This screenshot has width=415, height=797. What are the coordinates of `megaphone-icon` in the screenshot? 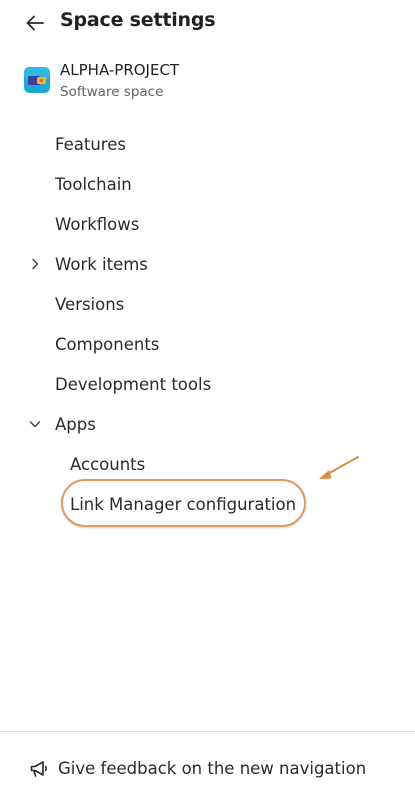 It's located at (38, 769).